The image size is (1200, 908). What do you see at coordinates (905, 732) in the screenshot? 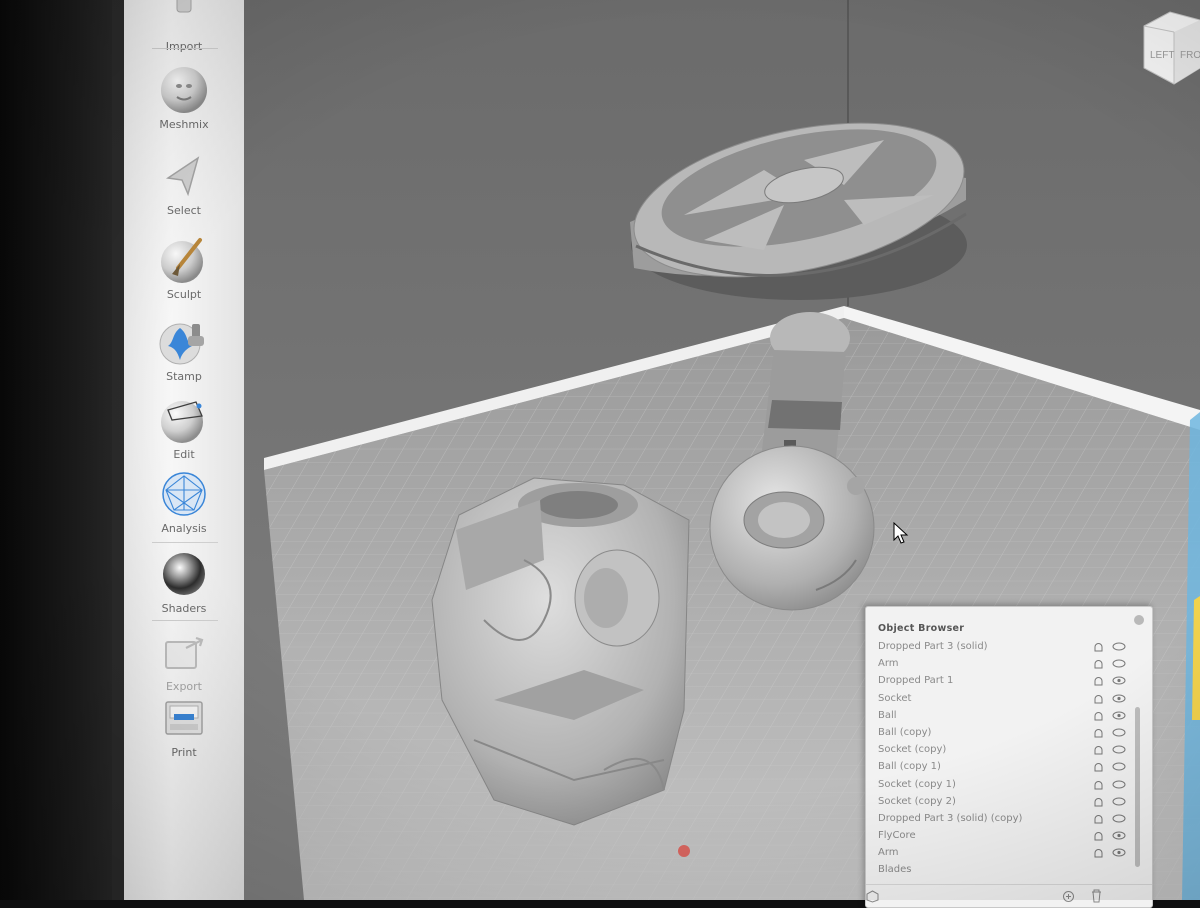
I see `object-name: Ball (copy)` at bounding box center [905, 732].